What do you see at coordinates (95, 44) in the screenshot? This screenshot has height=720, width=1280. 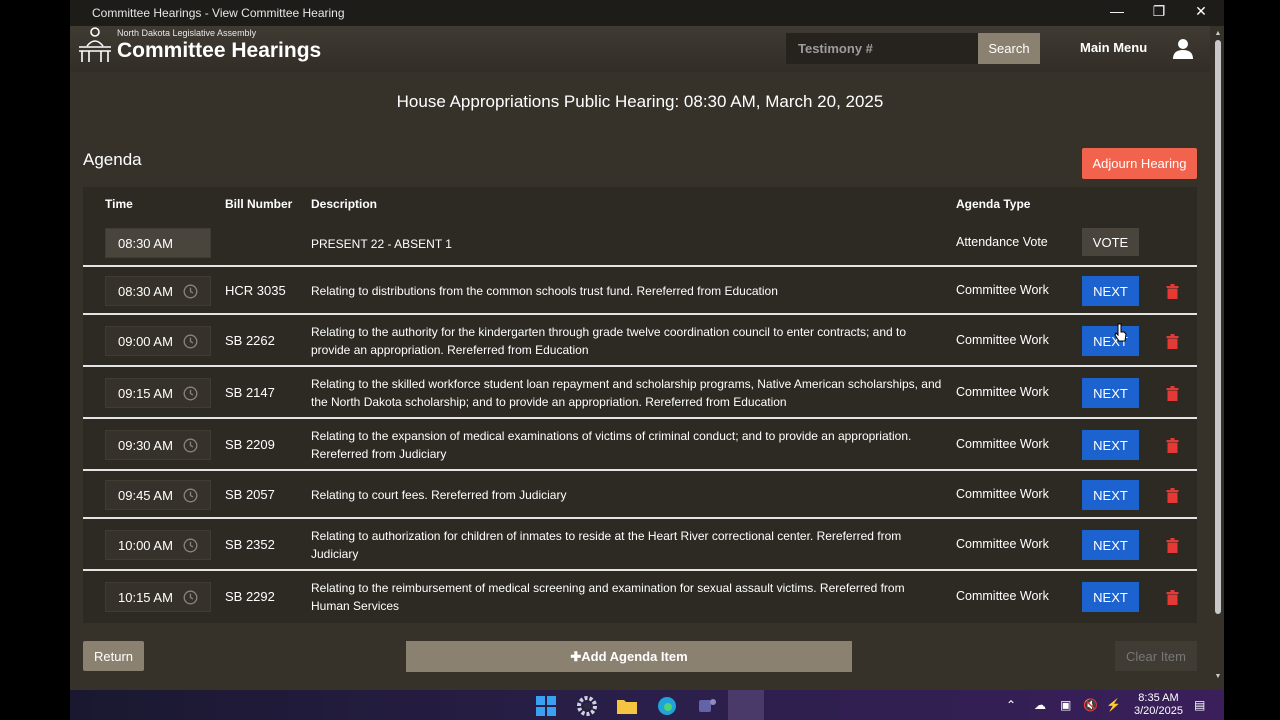 I see `committee-logo-icon` at bounding box center [95, 44].